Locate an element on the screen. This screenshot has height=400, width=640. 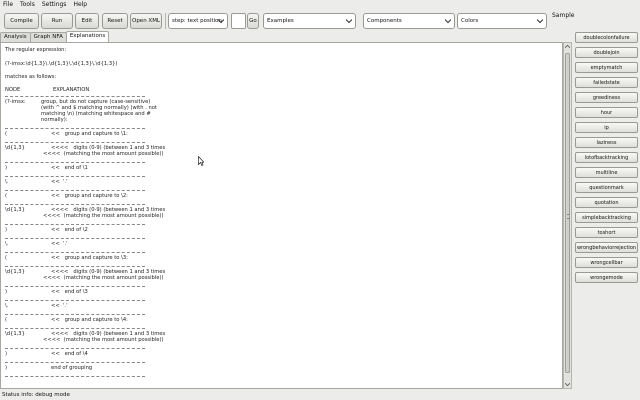
node-text: (?-imsx: is located at coordinates (15, 102).